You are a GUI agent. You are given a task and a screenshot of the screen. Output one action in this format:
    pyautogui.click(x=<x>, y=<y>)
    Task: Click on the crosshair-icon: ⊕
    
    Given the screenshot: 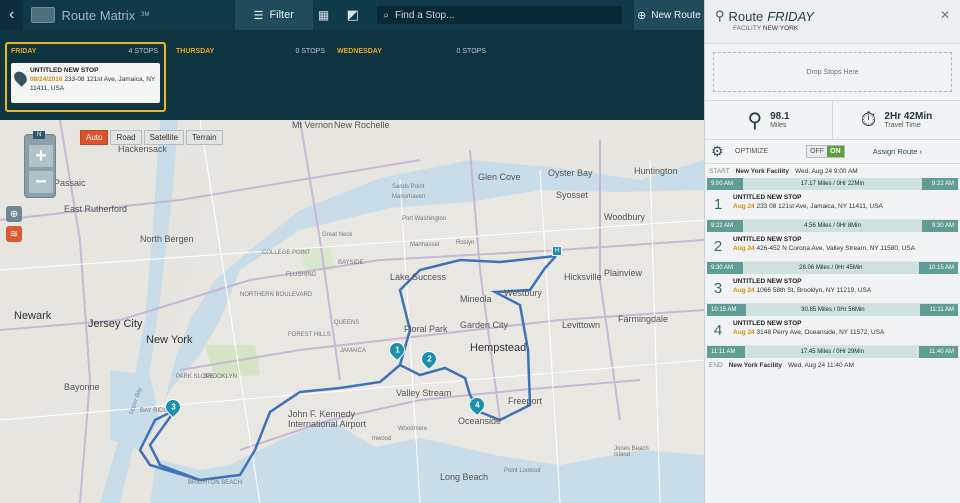 What is the action you would take?
    pyautogui.click(x=14, y=214)
    